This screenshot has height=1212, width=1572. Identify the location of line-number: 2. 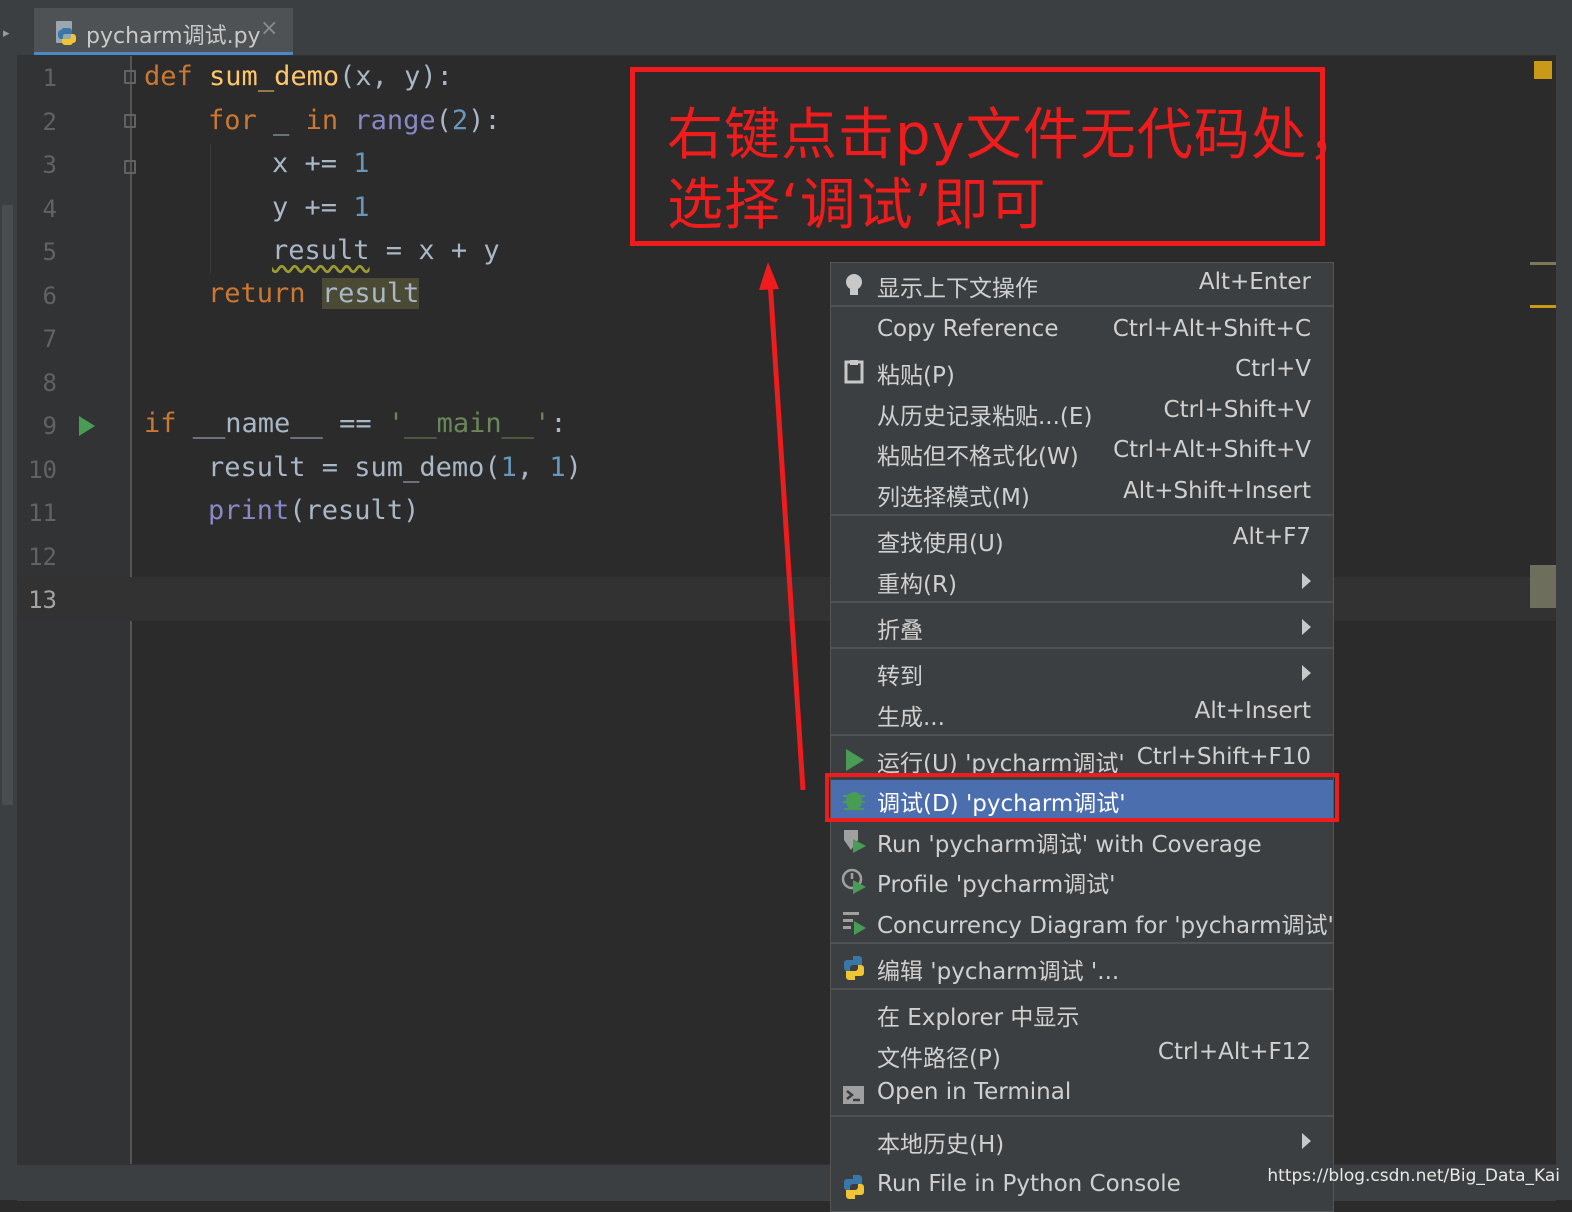
(49, 122).